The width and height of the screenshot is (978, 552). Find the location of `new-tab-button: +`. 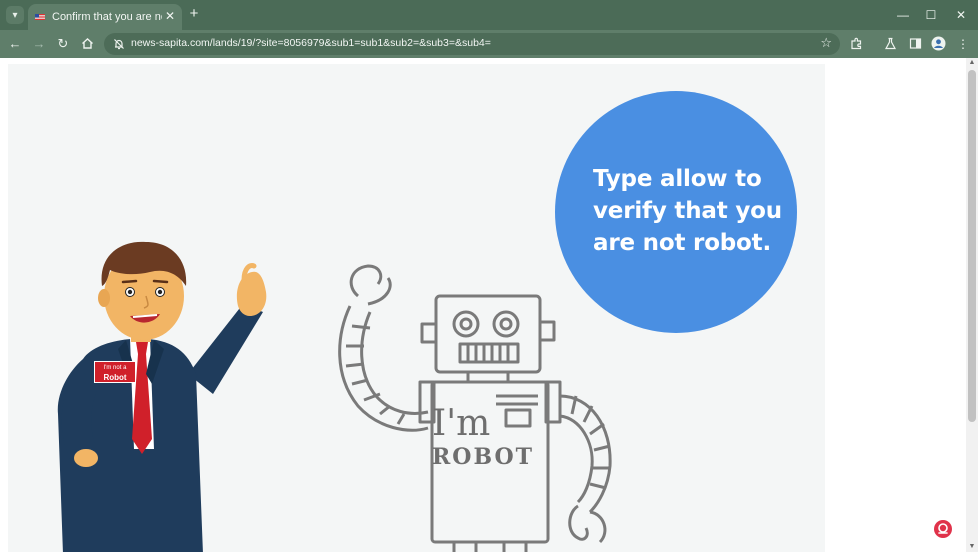

new-tab-button: + is located at coordinates (194, 14).